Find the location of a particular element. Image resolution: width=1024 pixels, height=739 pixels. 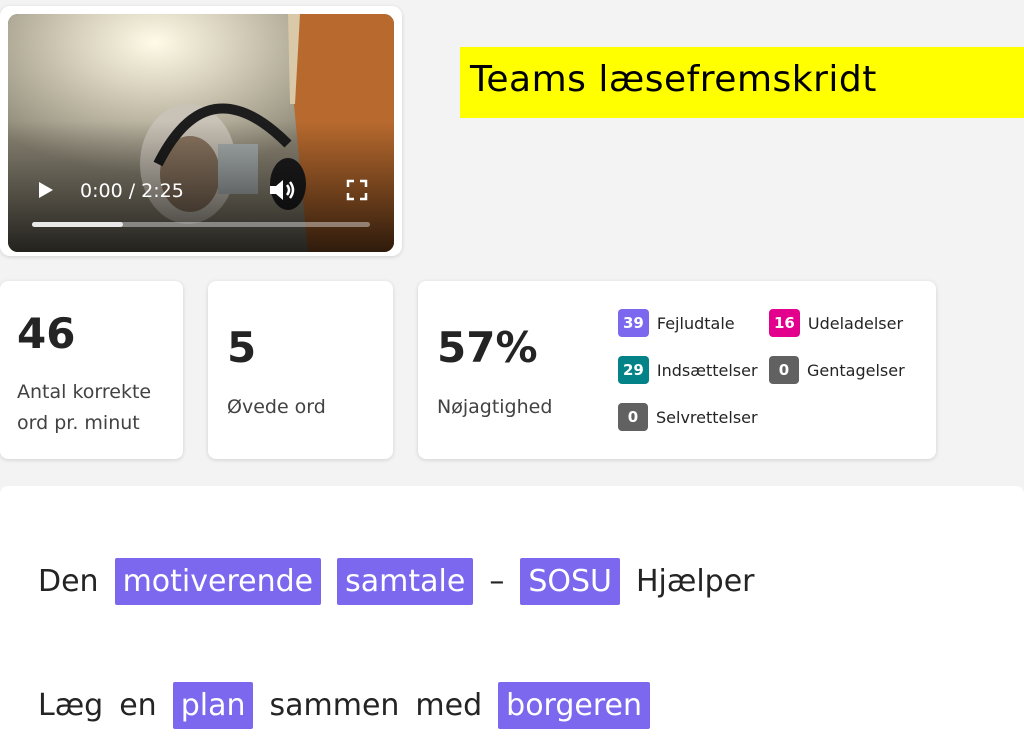

highlighted-word: SOSU is located at coordinates (570, 581).